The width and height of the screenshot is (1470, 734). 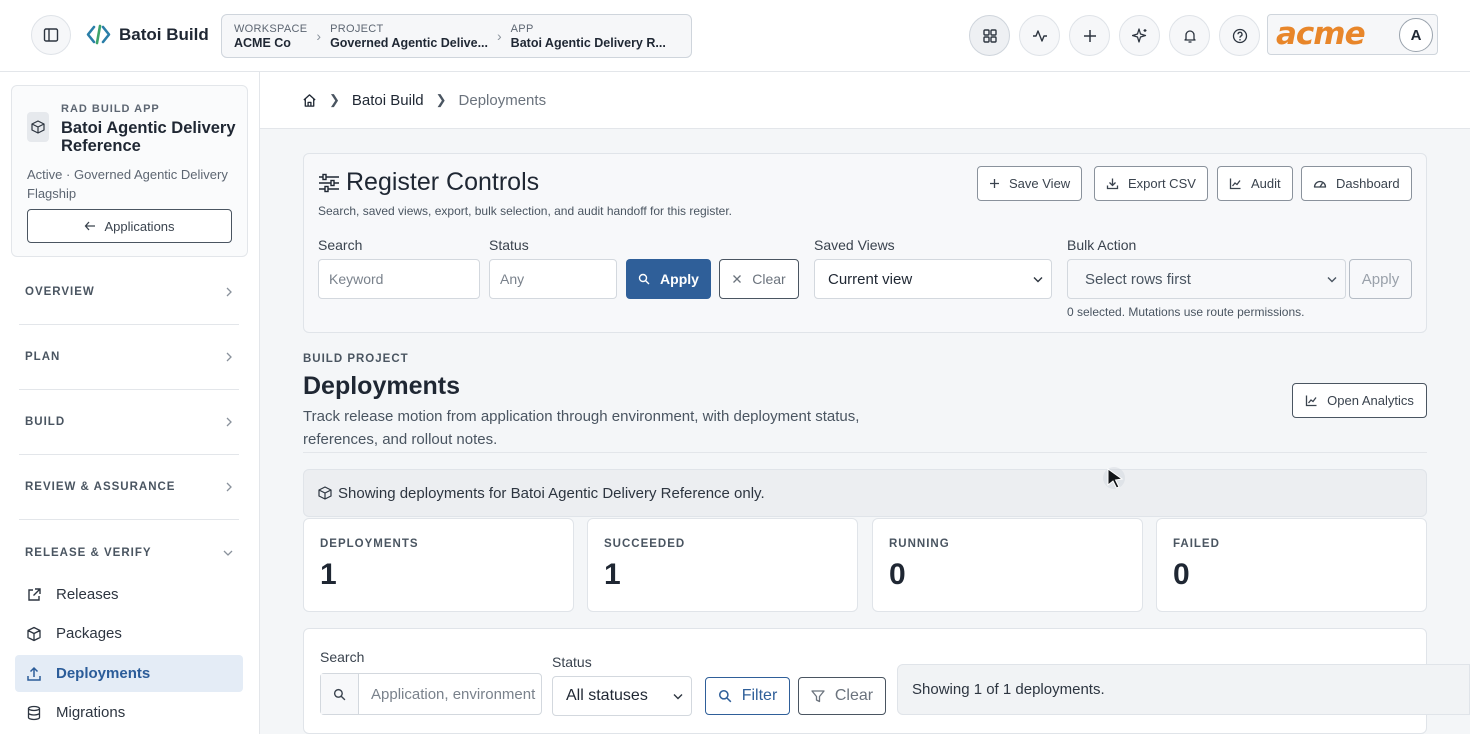 I want to click on chevron-right-icon: ❯, so click(x=334, y=99).